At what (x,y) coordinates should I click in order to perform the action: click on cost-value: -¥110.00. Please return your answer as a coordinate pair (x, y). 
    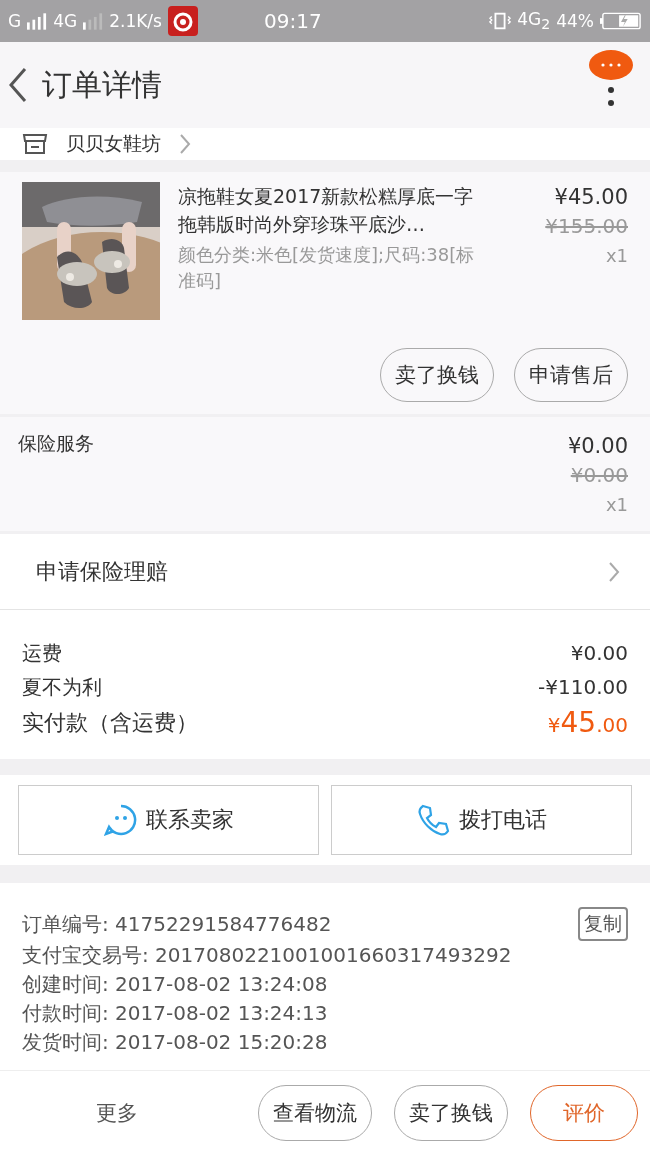
    Looking at the image, I should click on (583, 687).